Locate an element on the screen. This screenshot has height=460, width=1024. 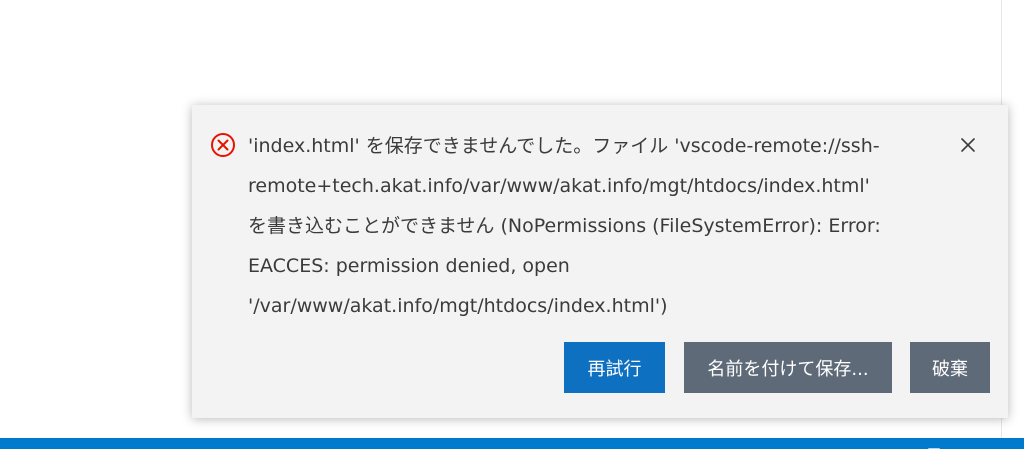
retry-button: 再試行 is located at coordinates (614, 367).